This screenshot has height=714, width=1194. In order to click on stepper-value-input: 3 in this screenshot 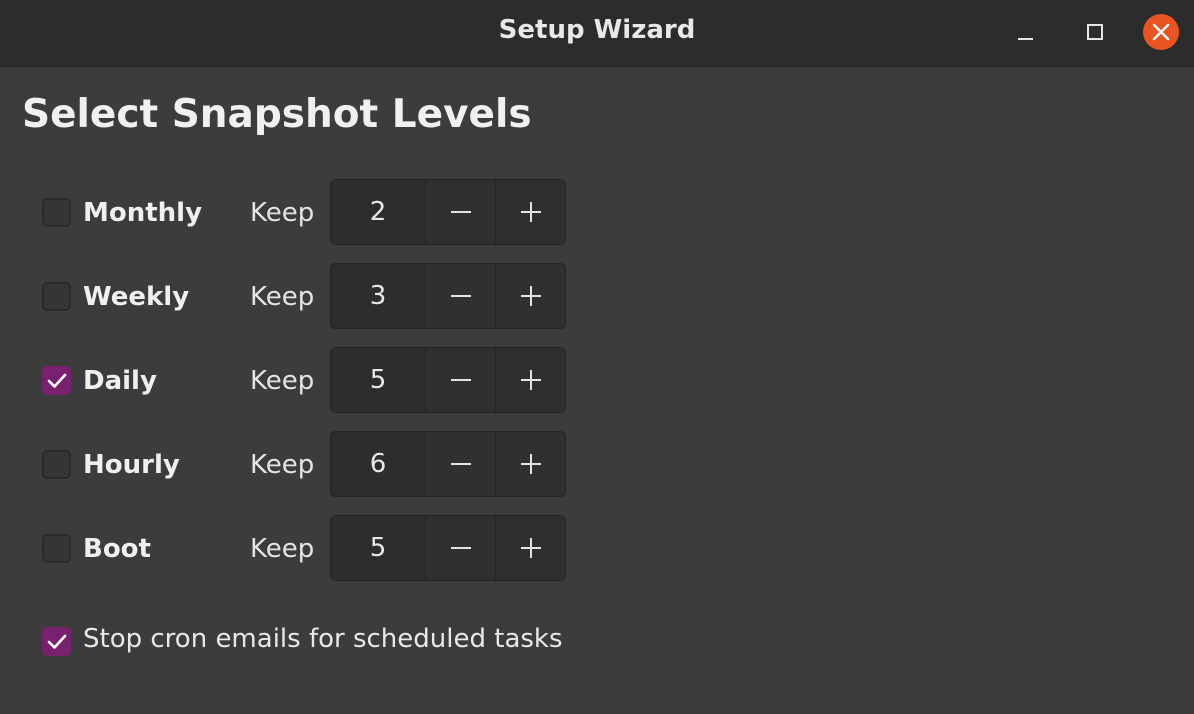, I will do `click(378, 296)`.